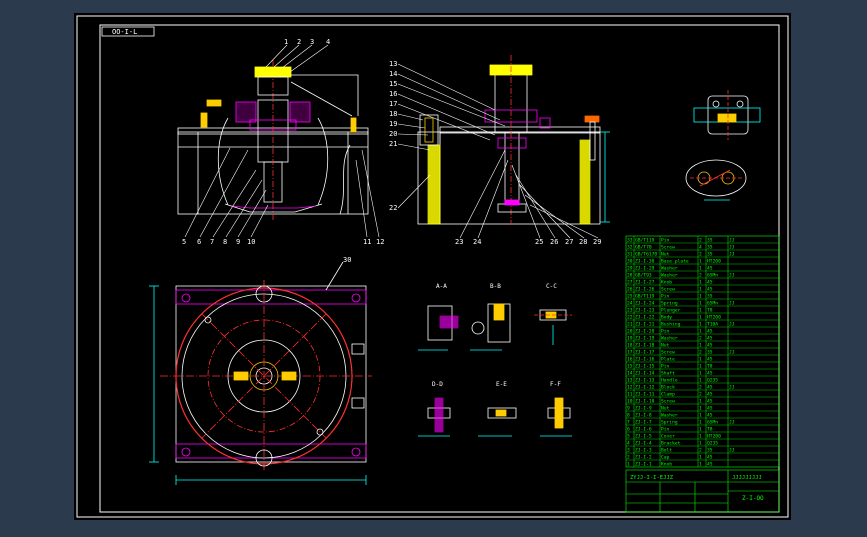  Describe the element at coordinates (393, 114) in the screenshot. I see `callout-18: 18` at that location.